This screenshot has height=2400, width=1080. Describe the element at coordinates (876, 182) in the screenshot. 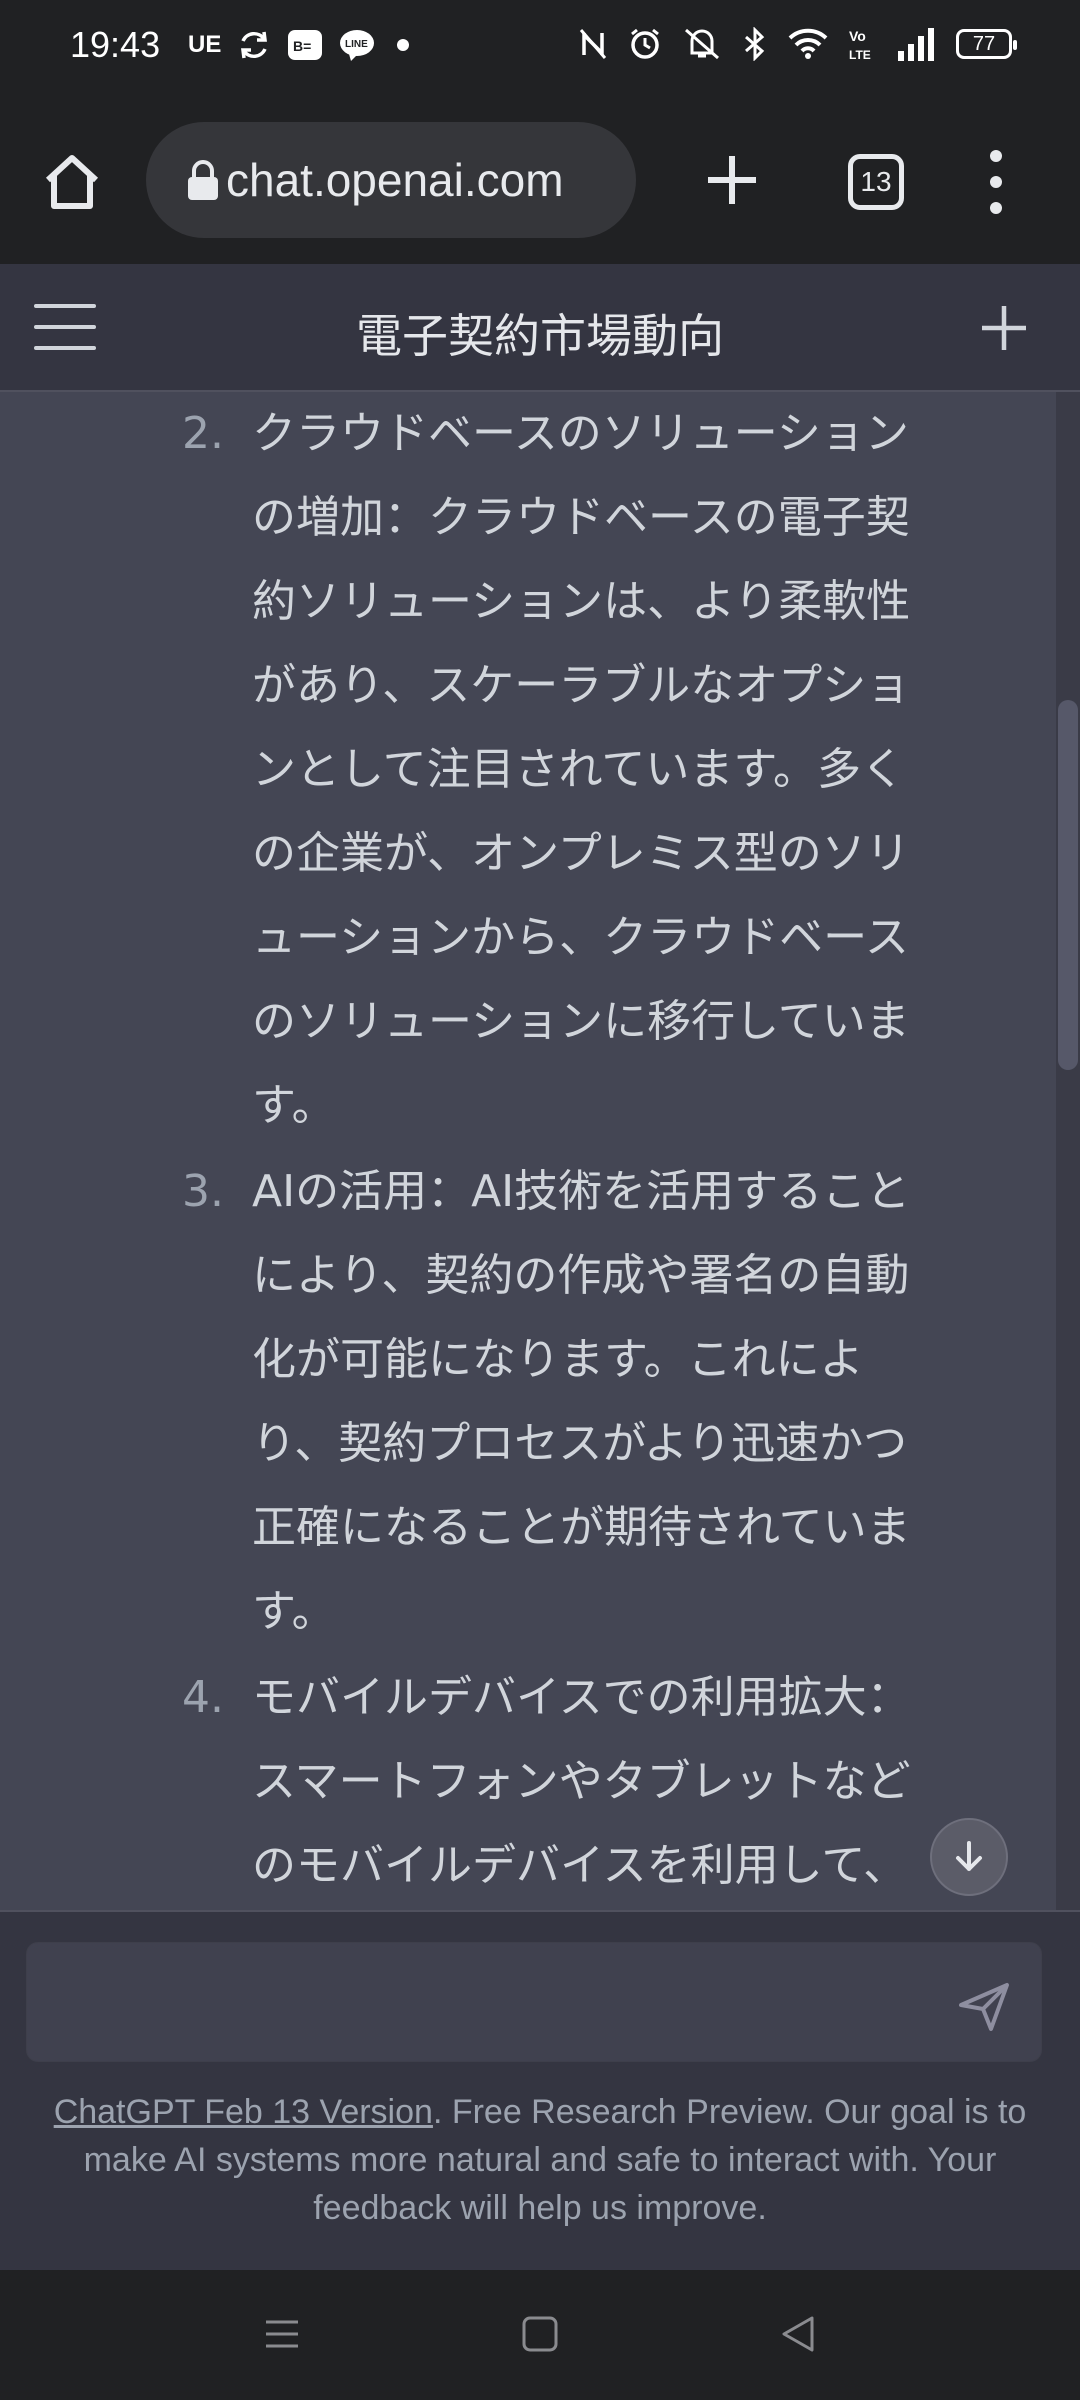

I see `tab-switcher-button: 13` at that location.